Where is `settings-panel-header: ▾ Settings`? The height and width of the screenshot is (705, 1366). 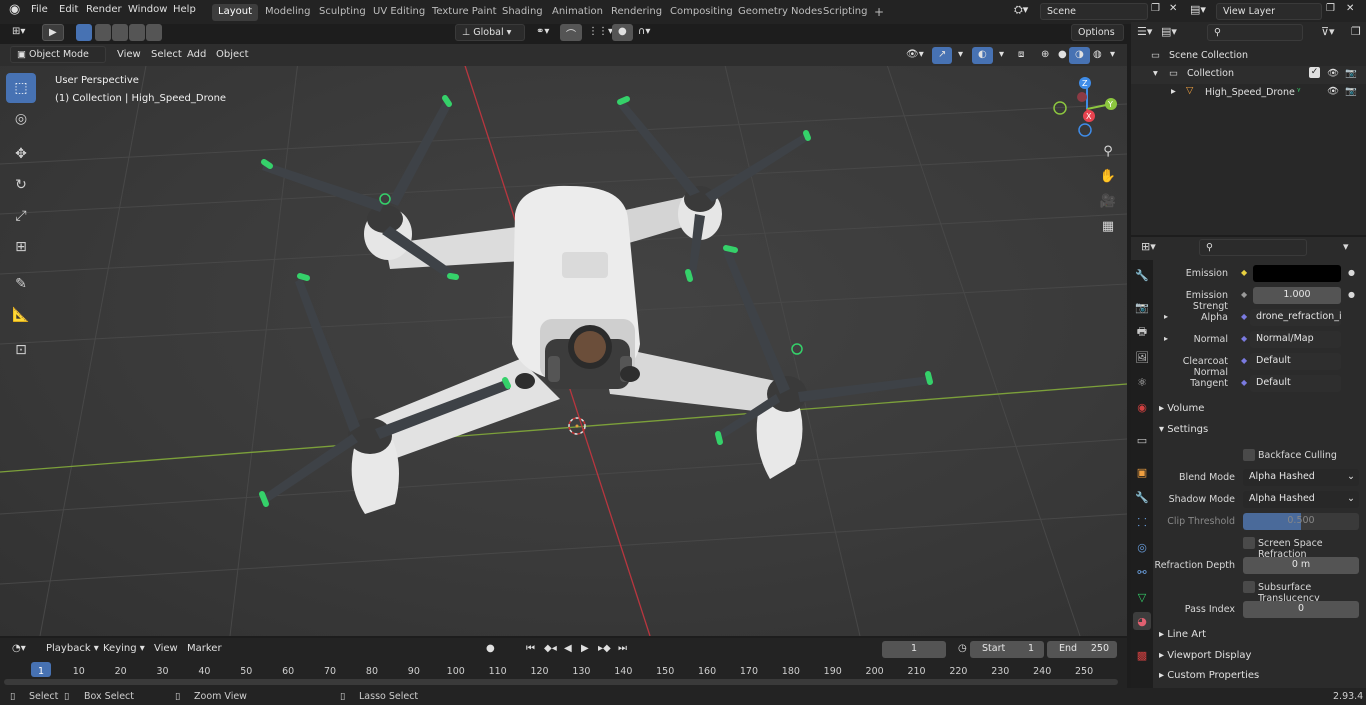
settings-panel-header: ▾ Settings is located at coordinates (1259, 431).